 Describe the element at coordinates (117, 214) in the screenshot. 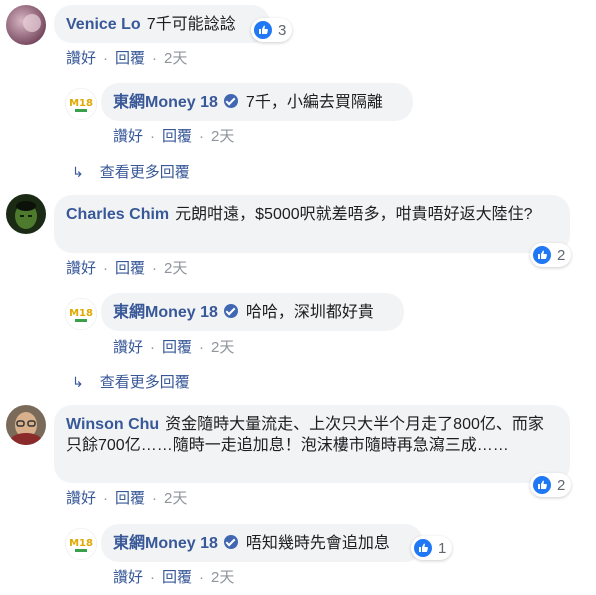

I see `comment-author: Charles Chim` at that location.